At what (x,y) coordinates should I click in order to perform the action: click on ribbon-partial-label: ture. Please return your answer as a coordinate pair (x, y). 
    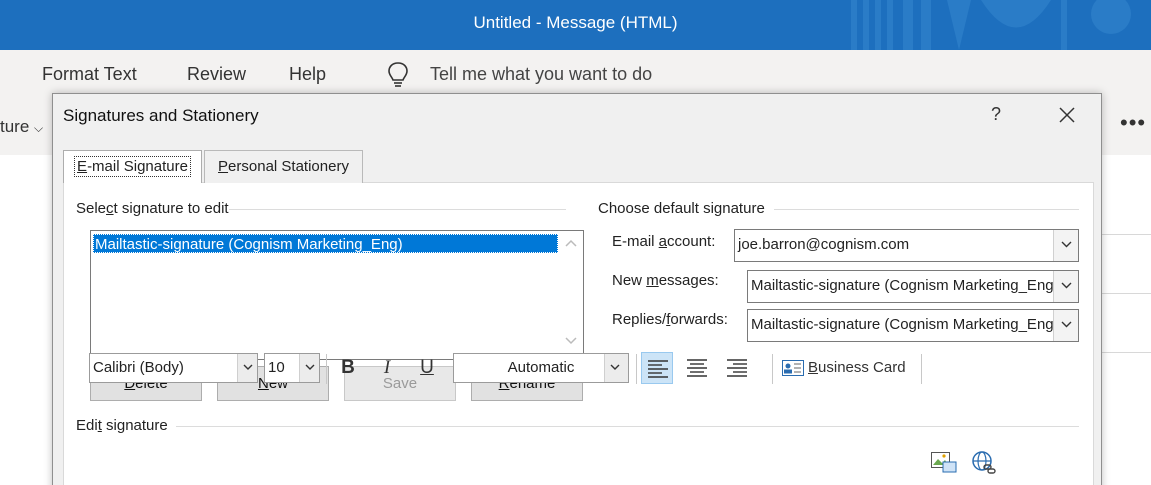
    Looking at the image, I should click on (15, 126).